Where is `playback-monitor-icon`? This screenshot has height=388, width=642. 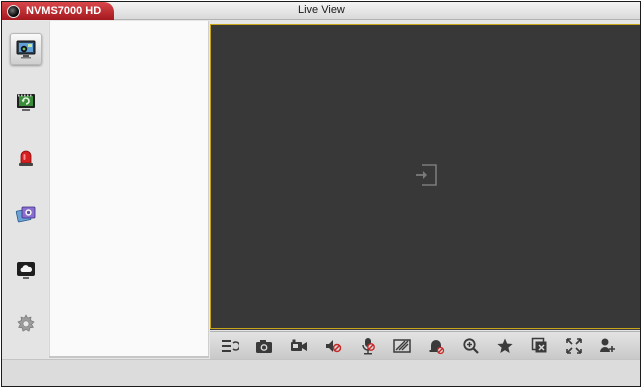 playback-monitor-icon is located at coordinates (26, 102).